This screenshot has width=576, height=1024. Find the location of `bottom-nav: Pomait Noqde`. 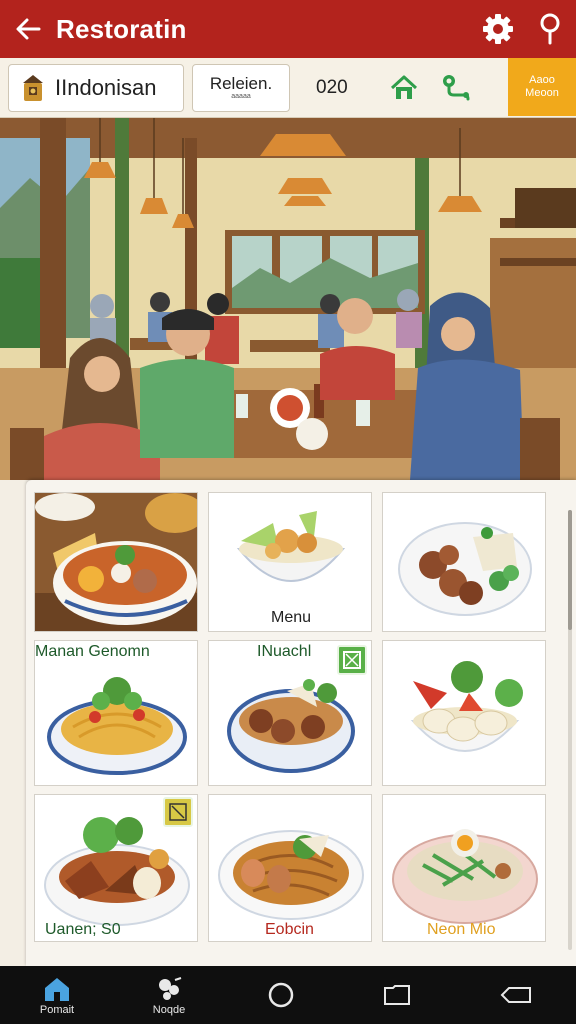

bottom-nav: Pomait Noqde is located at coordinates (288, 995).